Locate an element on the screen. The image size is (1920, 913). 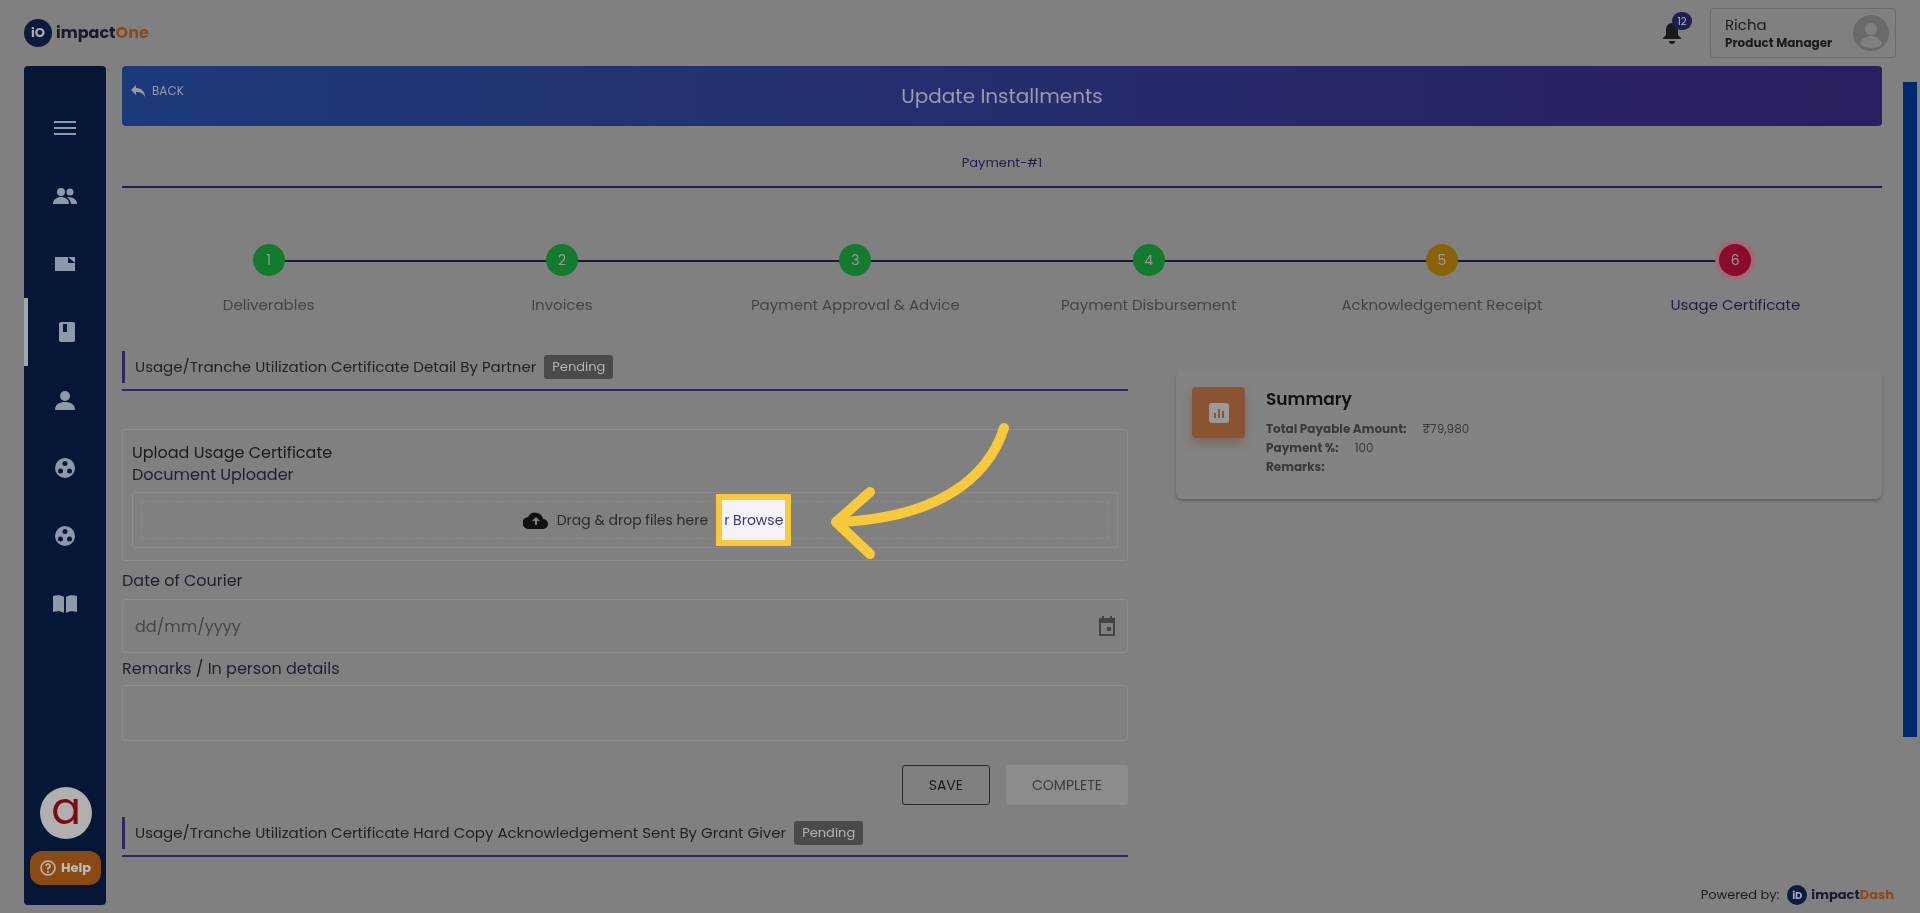
field-label: Remarks / In person details is located at coordinates (231, 669).